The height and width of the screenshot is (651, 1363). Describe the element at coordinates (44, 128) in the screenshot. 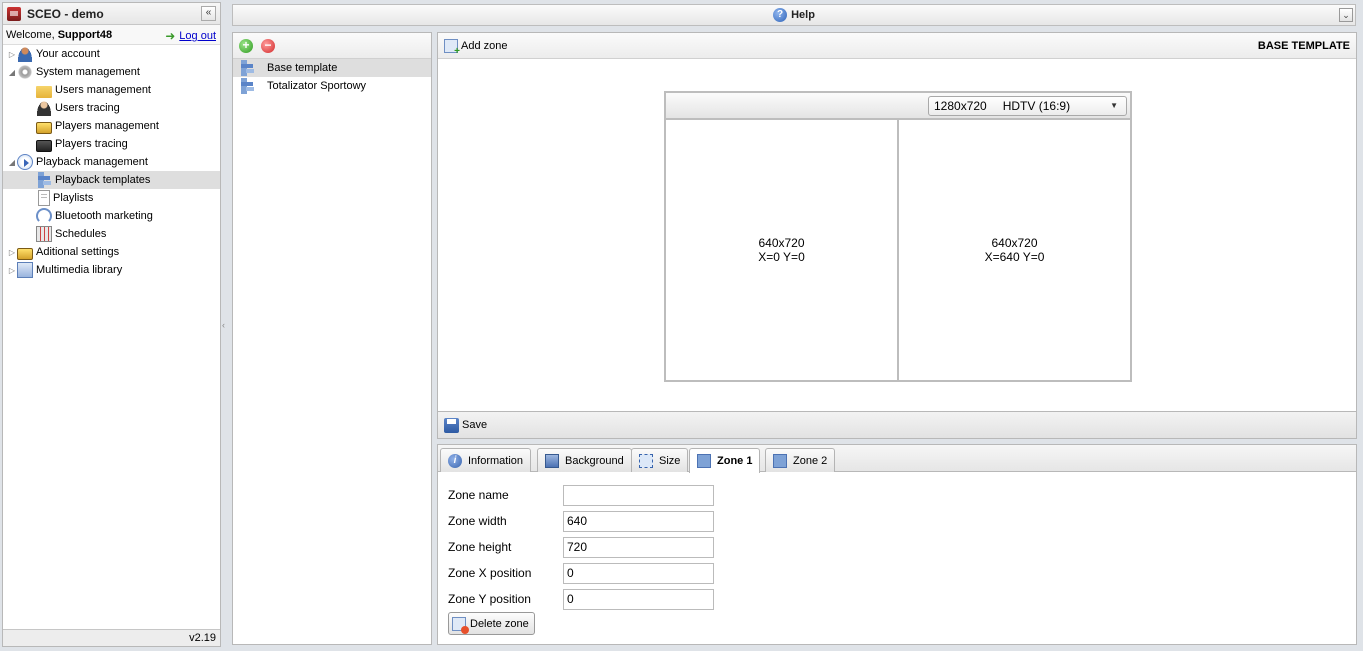

I see `tv-icon` at that location.